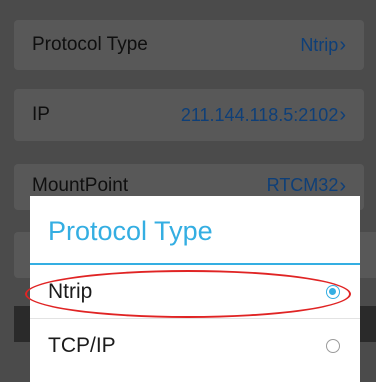  What do you see at coordinates (195, 292) in the screenshot?
I see `option-ntrip: Ntrip` at bounding box center [195, 292].